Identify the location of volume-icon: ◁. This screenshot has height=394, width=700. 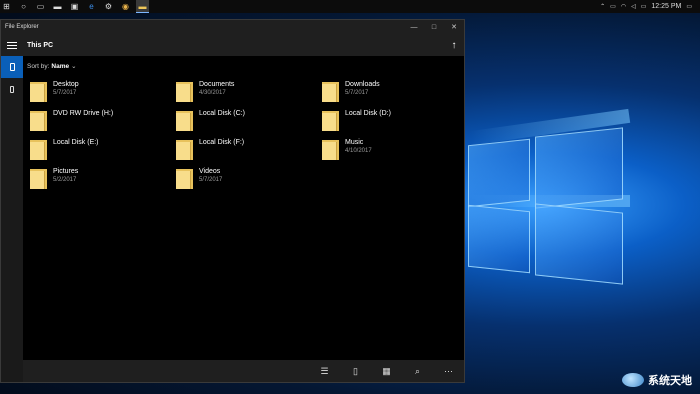
(633, 6).